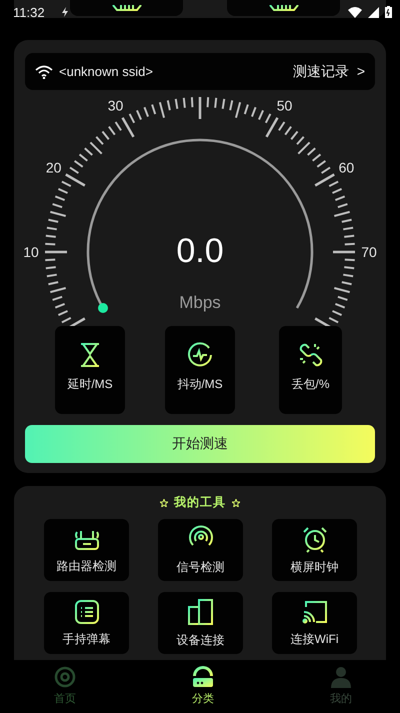  I want to click on tool-label: 手持弹幕, so click(86, 639).